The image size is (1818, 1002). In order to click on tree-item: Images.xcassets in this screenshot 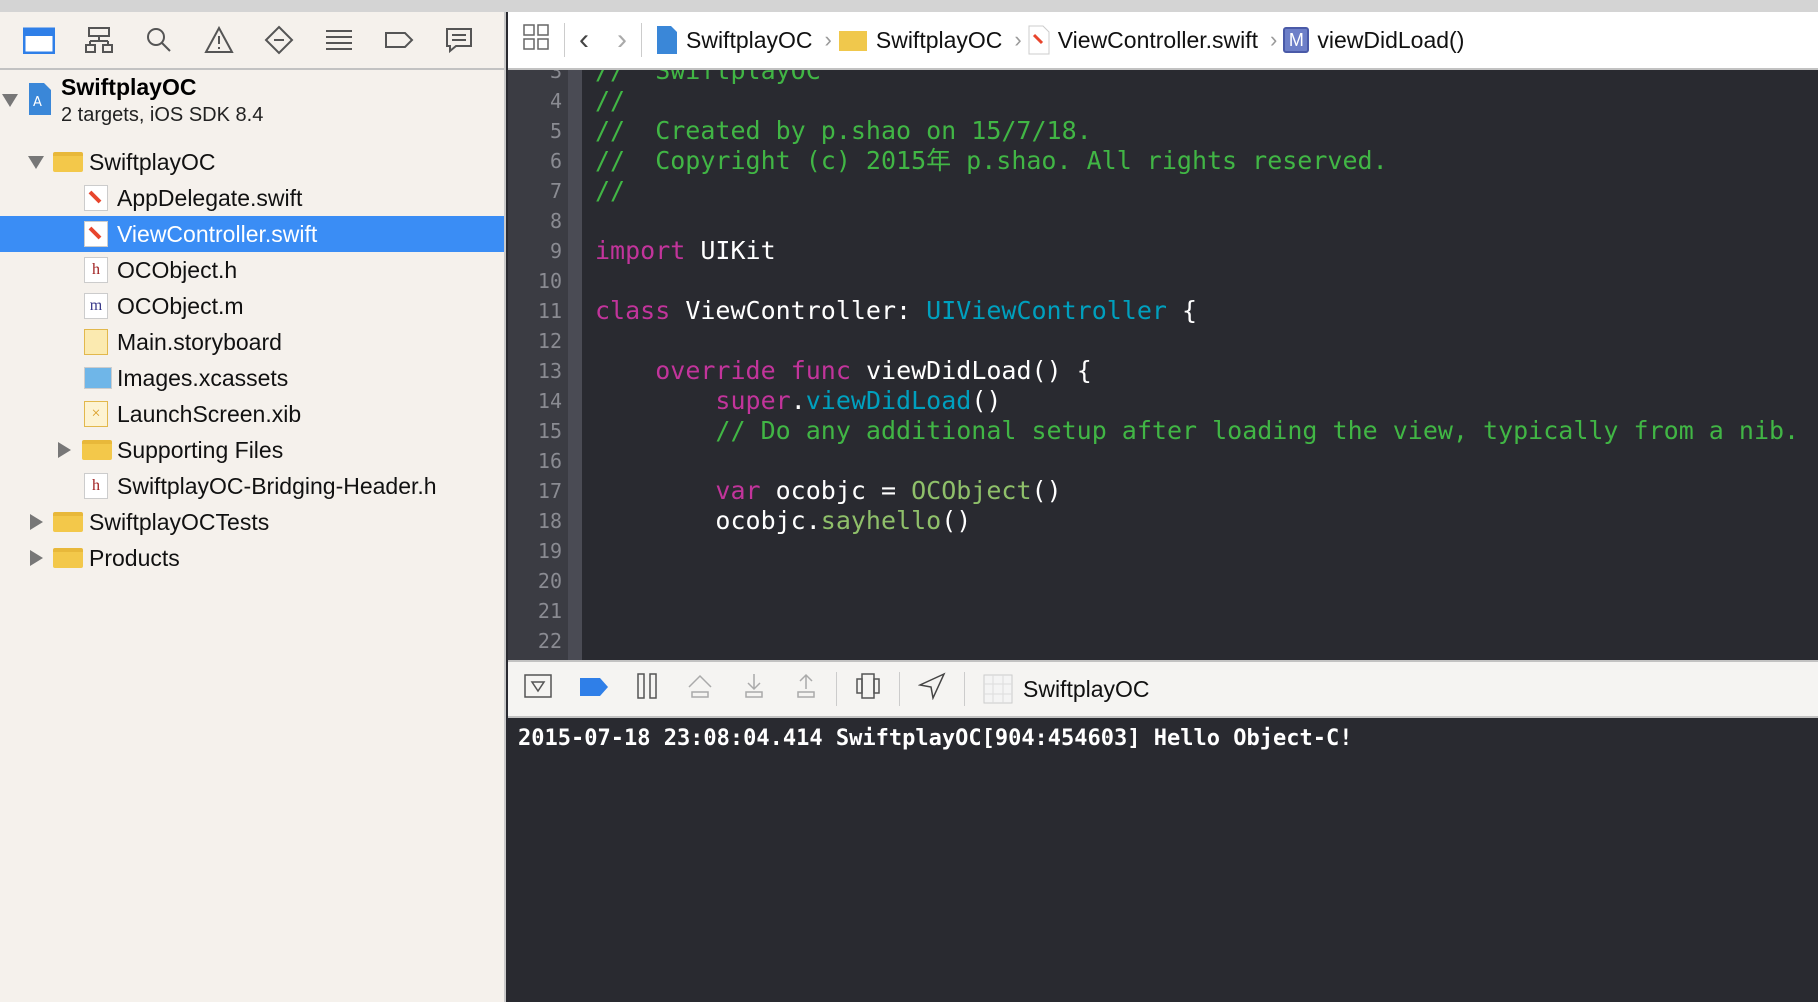, I will do `click(252, 378)`.